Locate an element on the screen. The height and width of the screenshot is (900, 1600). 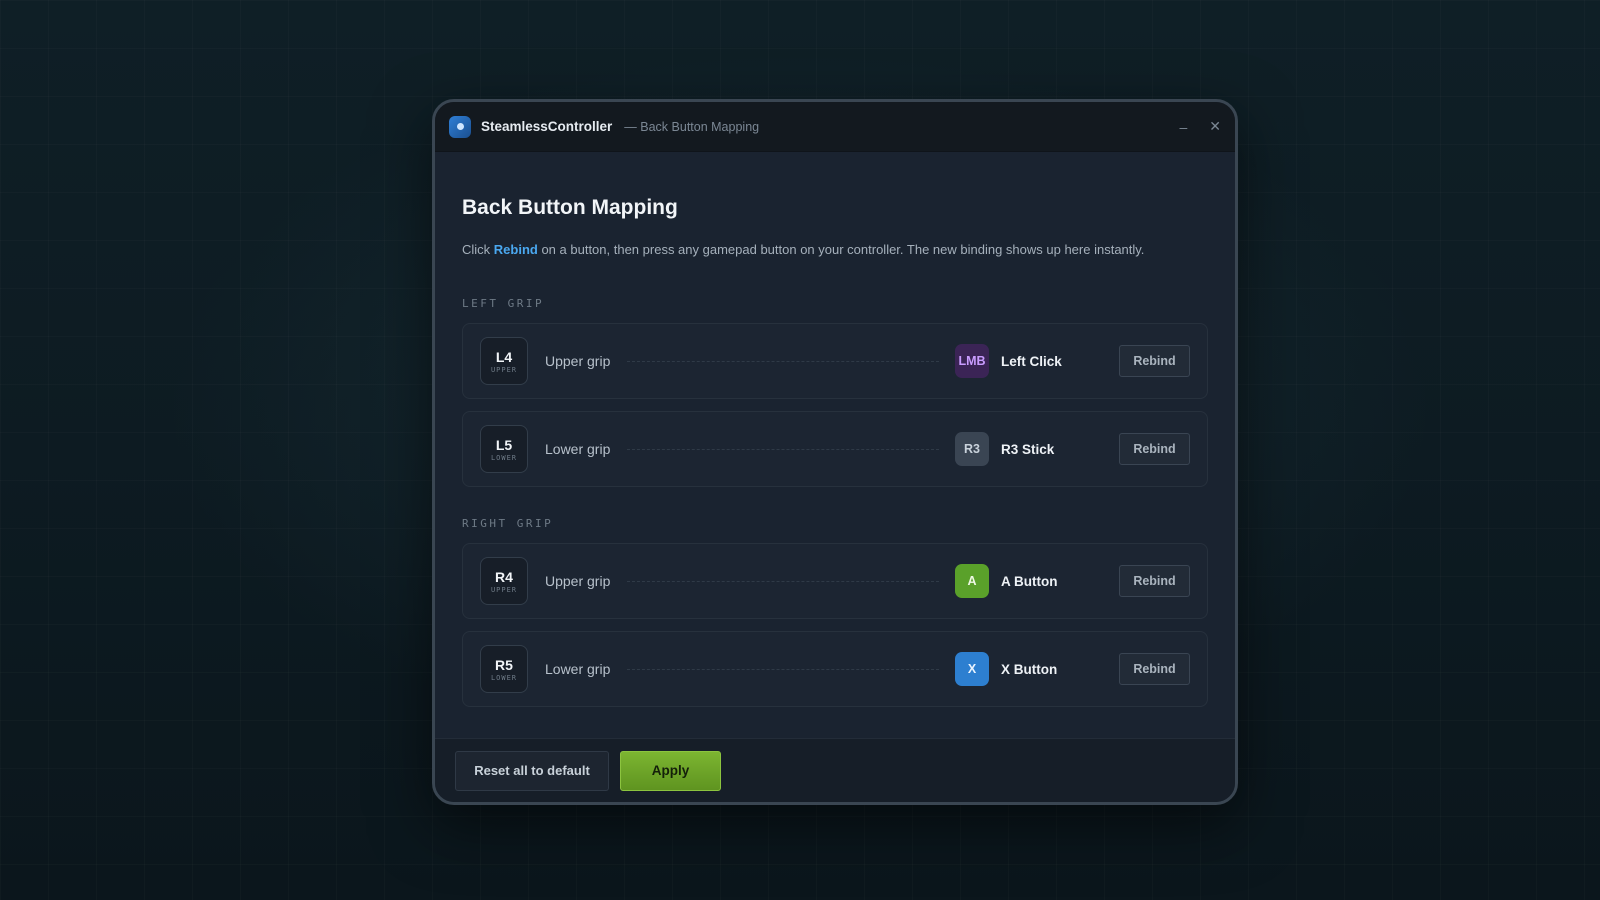
mapping-row-r4: R4 UPPER Upper grip A A Button Rebind is located at coordinates (835, 581).